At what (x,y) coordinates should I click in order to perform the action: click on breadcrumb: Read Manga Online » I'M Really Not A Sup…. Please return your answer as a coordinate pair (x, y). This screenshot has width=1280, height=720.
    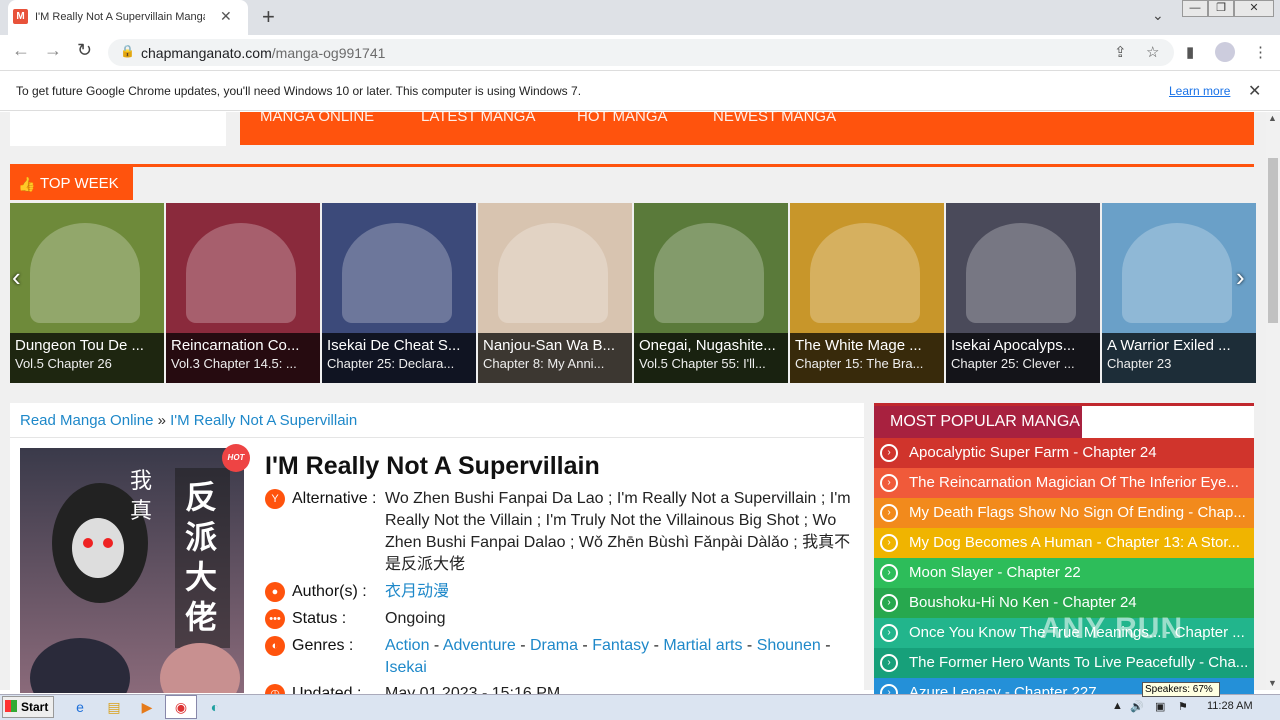
    Looking at the image, I should click on (188, 420).